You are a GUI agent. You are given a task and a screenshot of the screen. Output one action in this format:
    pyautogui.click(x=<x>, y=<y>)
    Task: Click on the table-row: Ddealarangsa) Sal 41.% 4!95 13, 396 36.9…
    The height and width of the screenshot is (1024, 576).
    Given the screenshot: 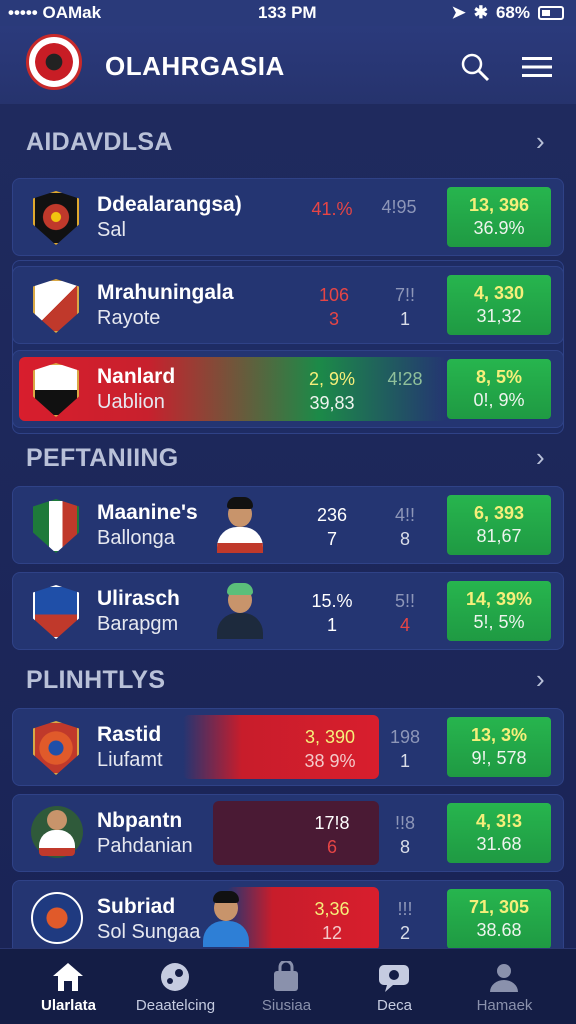 What is the action you would take?
    pyautogui.click(x=288, y=217)
    